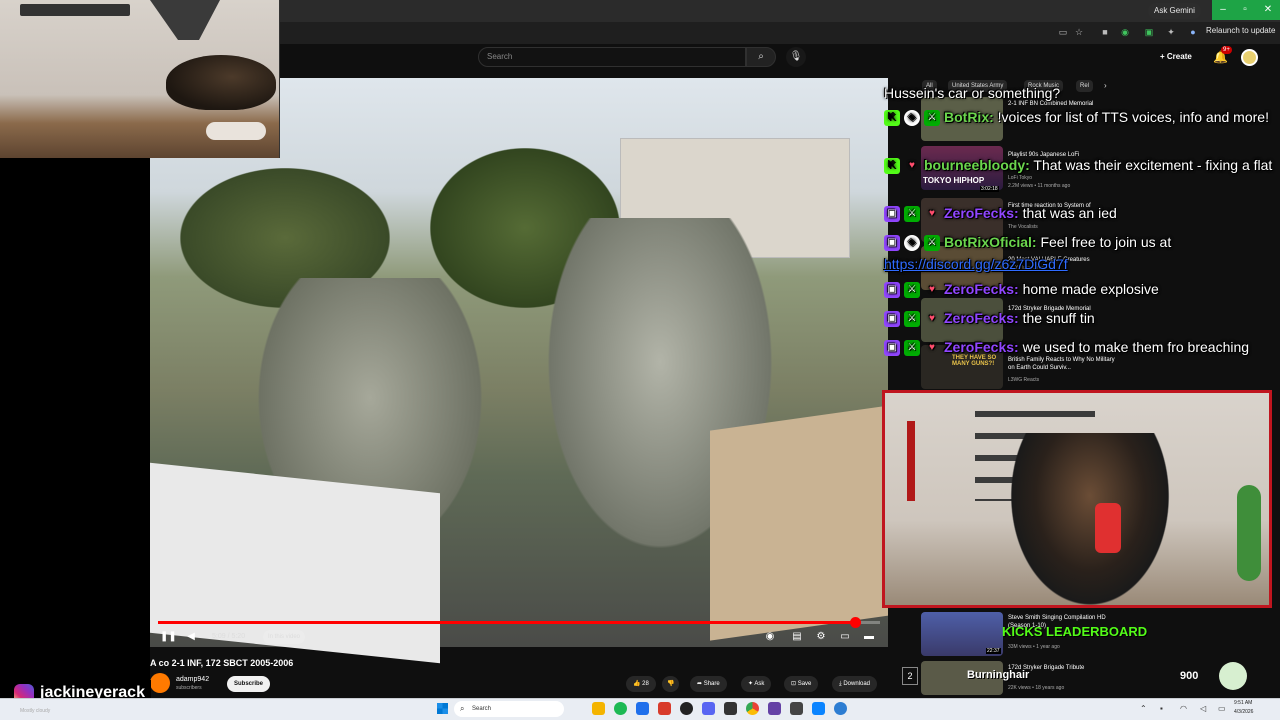 This screenshot has height=720, width=1280. I want to click on share-label: Share, so click(711, 684).